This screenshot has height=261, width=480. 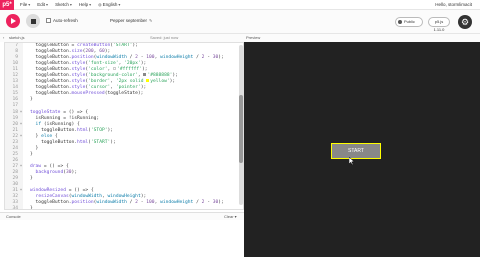 I want to click on auto-refresh-label: Auto-refresh, so click(x=65, y=20).